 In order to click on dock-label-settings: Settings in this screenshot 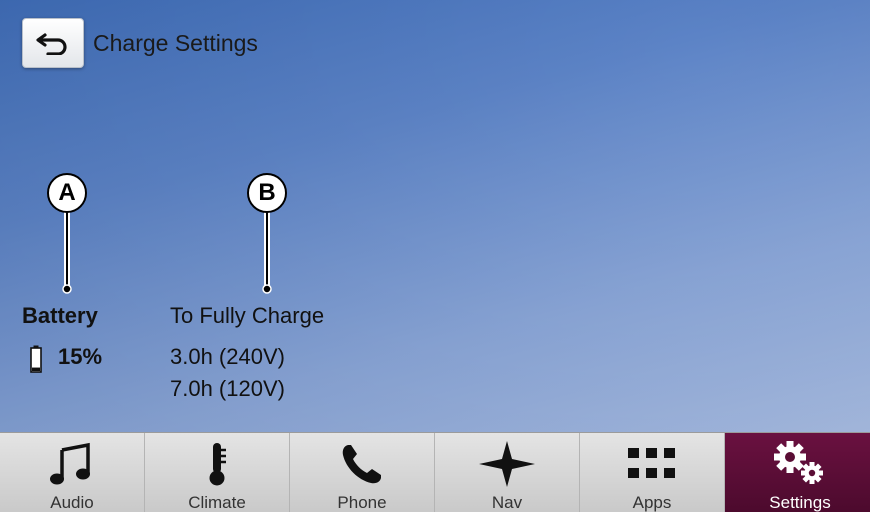, I will do `click(800, 502)`.